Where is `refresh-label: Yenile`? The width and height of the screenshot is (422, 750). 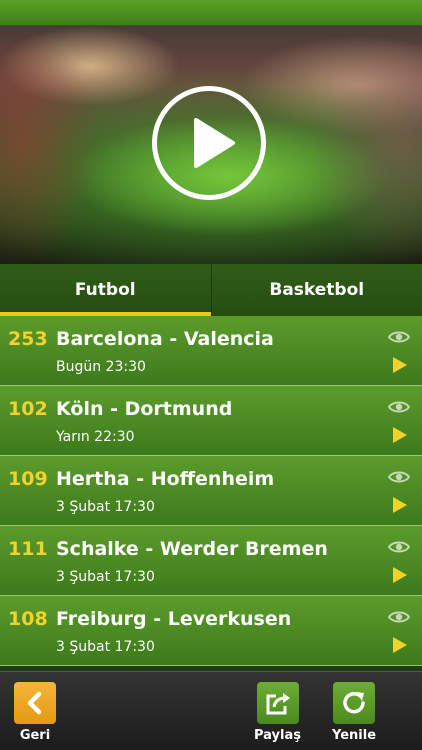
refresh-label: Yenile is located at coordinates (354, 735).